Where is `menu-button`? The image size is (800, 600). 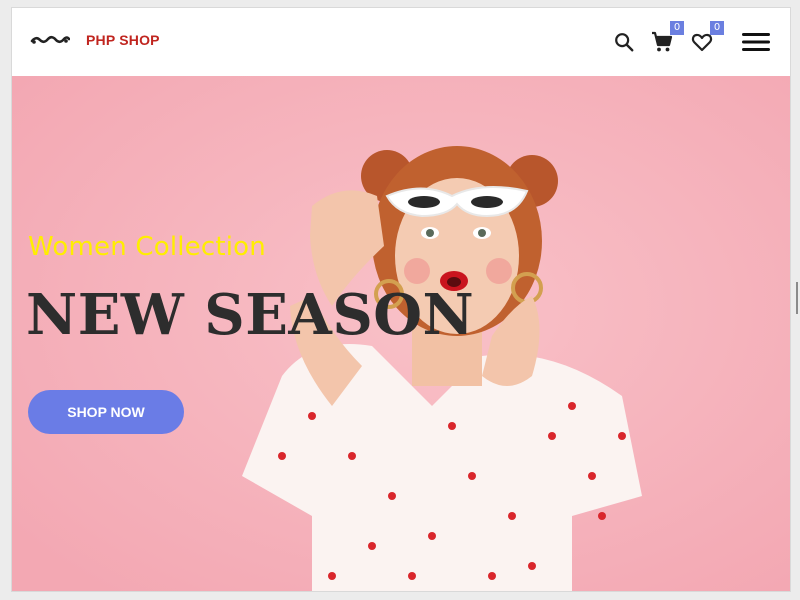
menu-button is located at coordinates (756, 42).